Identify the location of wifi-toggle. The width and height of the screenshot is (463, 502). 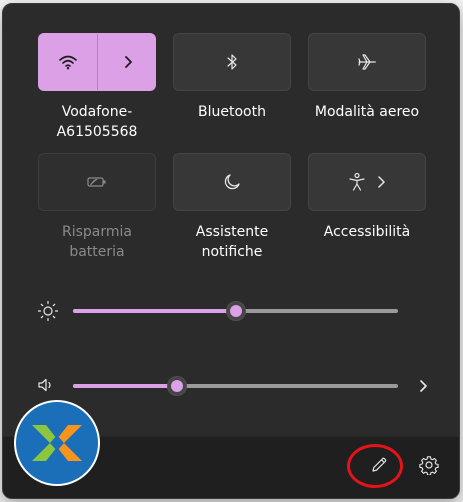
(68, 62).